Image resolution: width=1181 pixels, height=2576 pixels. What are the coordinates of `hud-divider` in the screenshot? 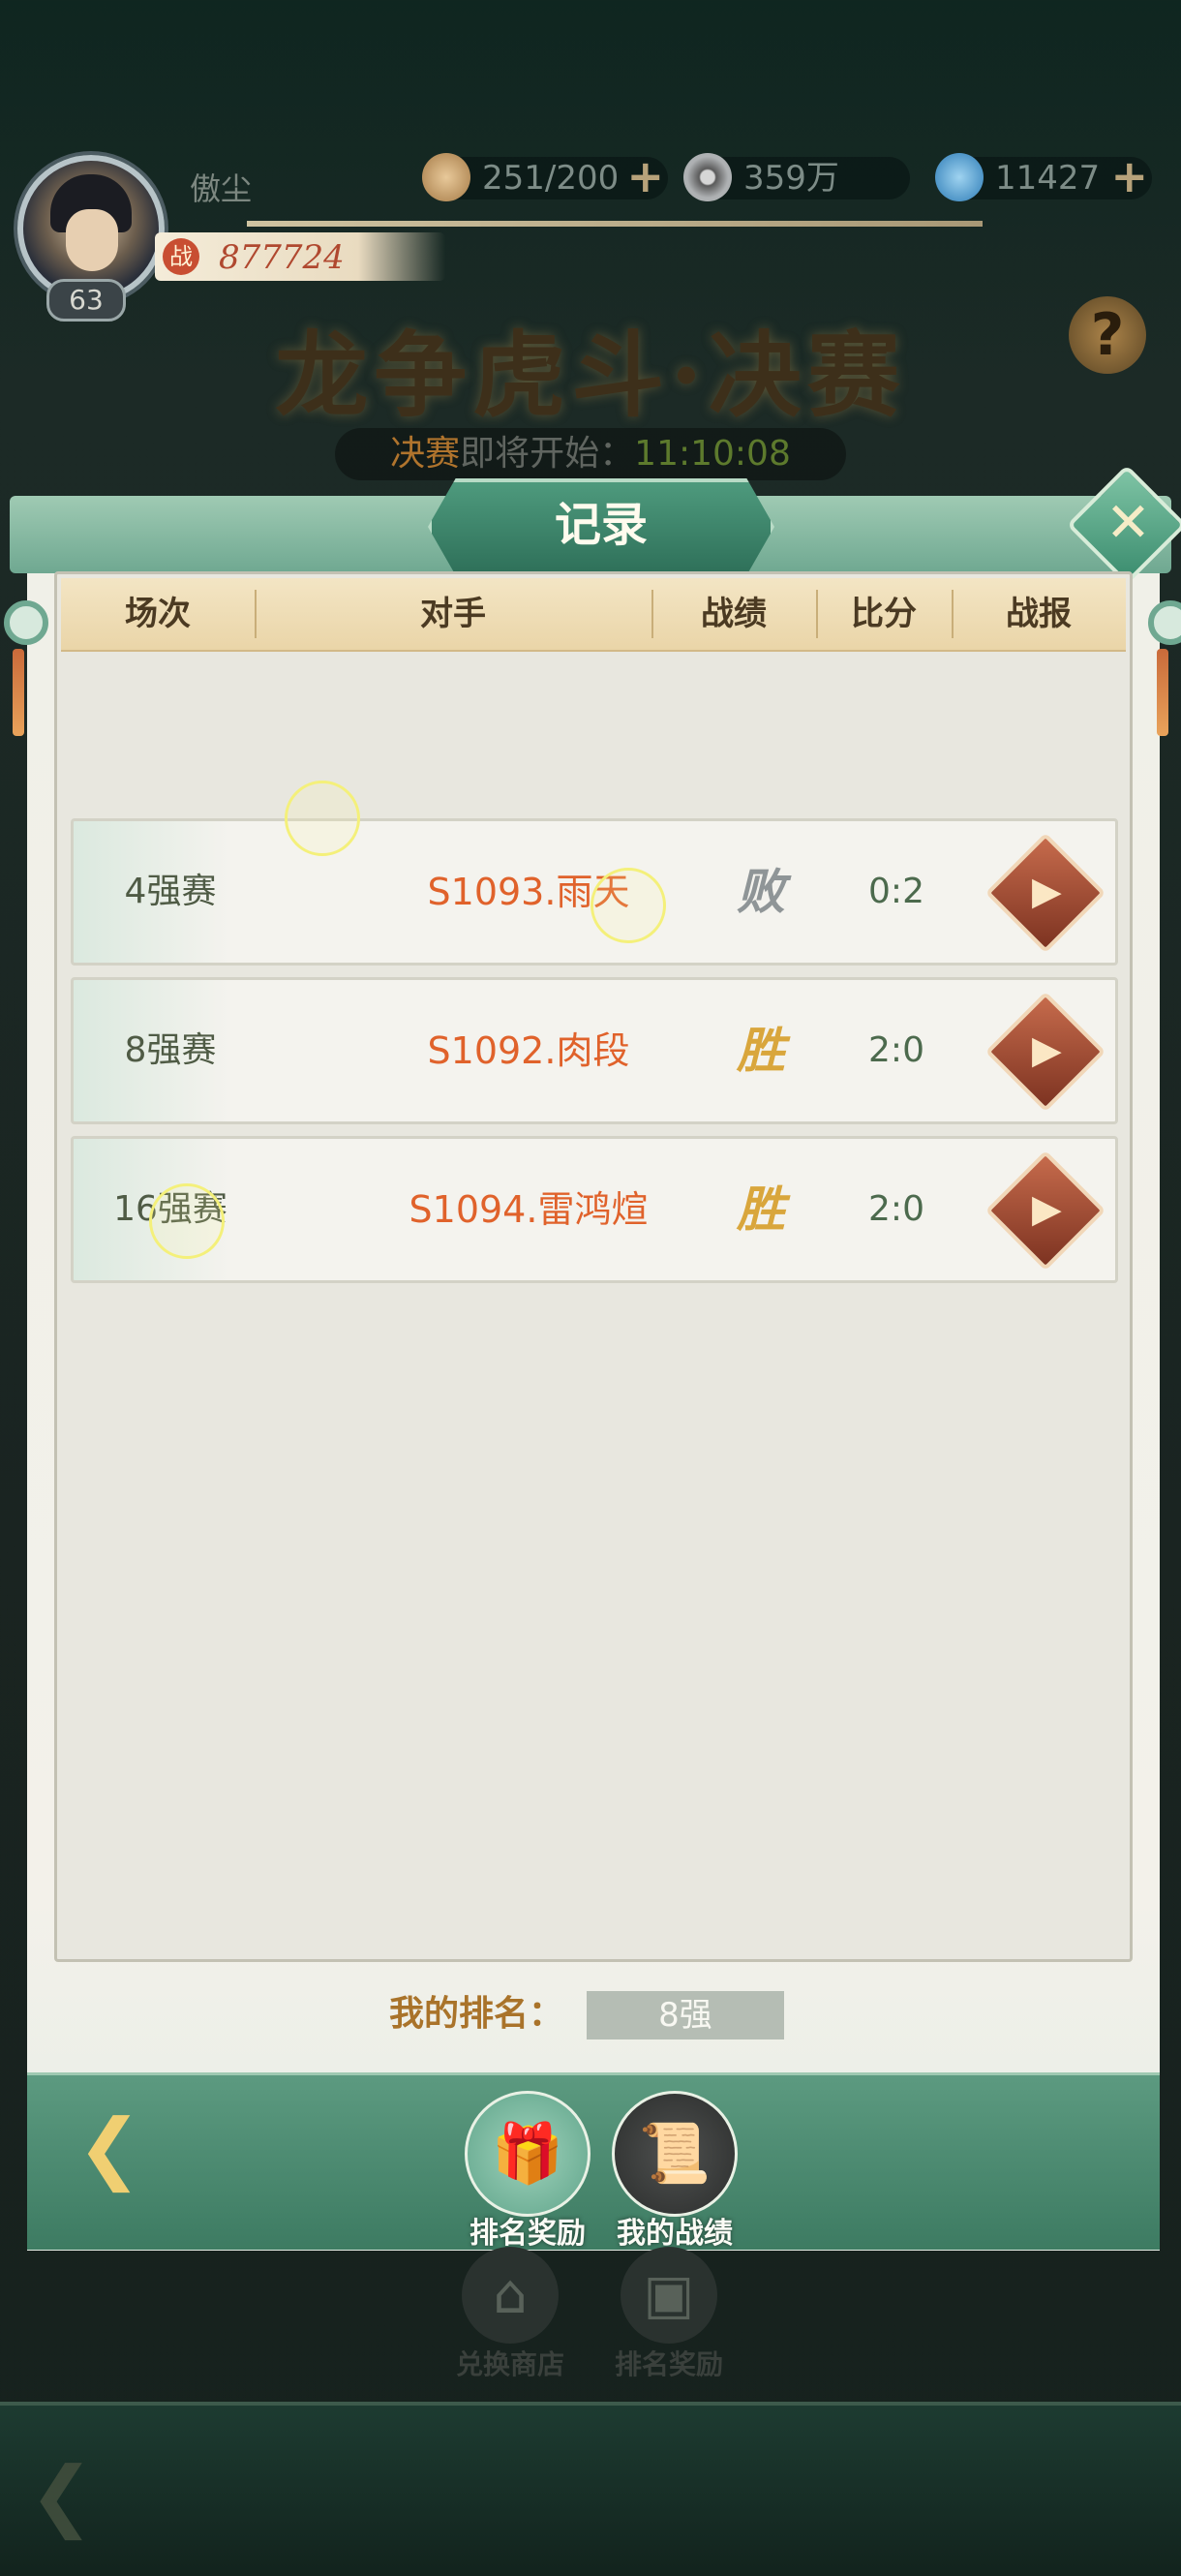 It's located at (615, 224).